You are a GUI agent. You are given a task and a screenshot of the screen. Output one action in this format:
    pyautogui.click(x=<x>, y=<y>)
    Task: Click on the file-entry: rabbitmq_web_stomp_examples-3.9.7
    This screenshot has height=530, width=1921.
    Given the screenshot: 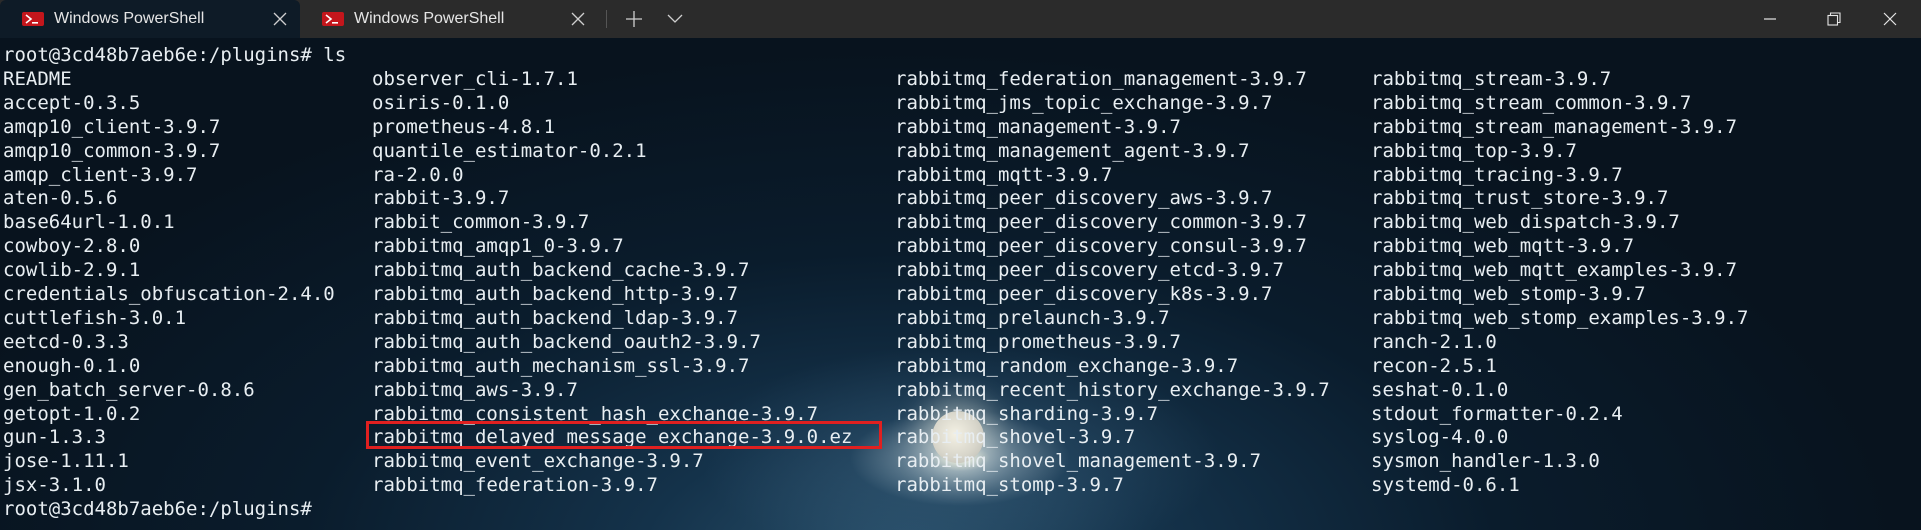 What is the action you would take?
    pyautogui.click(x=1560, y=317)
    